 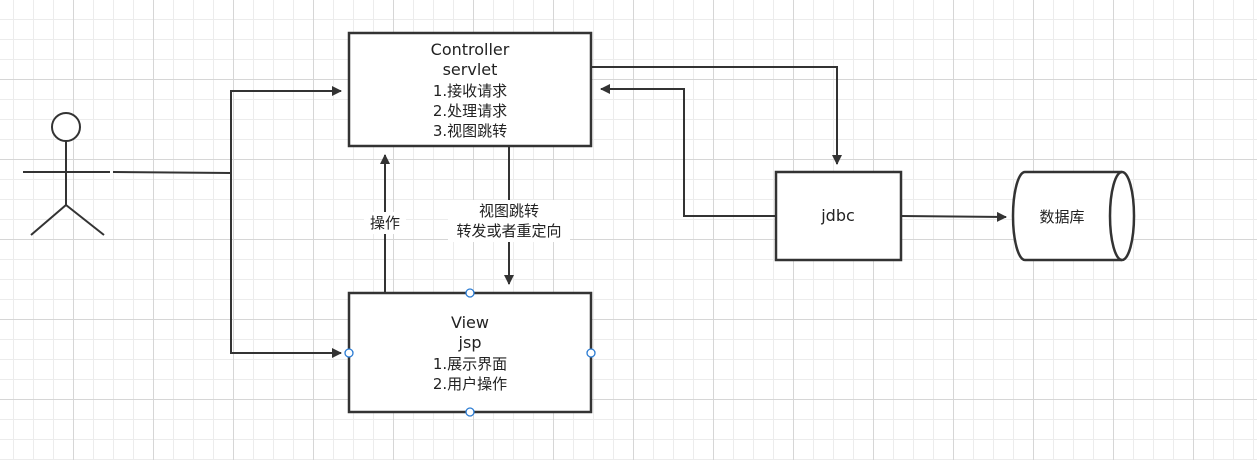 What do you see at coordinates (385, 223) in the screenshot?
I see `edge-label-operate: 操作` at bounding box center [385, 223].